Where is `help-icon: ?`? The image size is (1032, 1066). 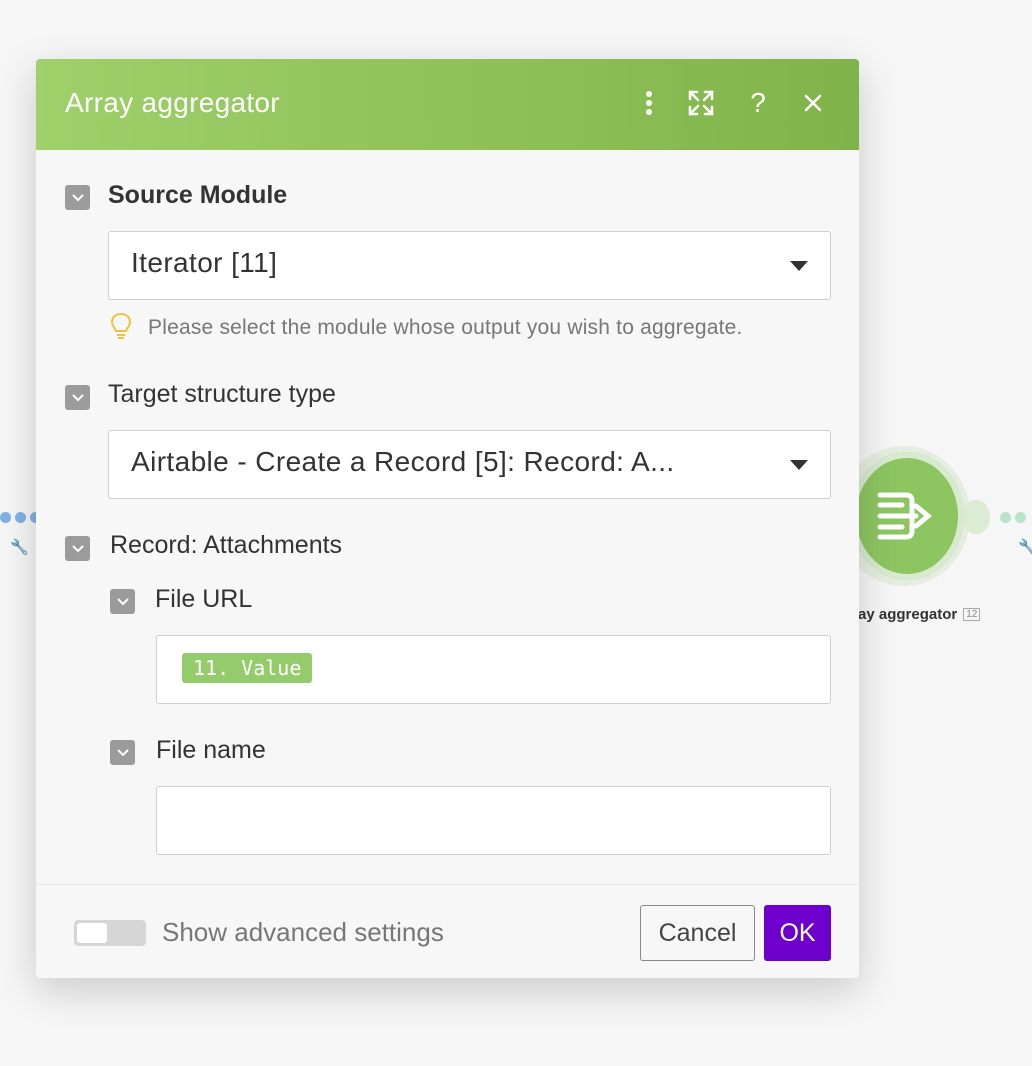 help-icon: ? is located at coordinates (758, 103).